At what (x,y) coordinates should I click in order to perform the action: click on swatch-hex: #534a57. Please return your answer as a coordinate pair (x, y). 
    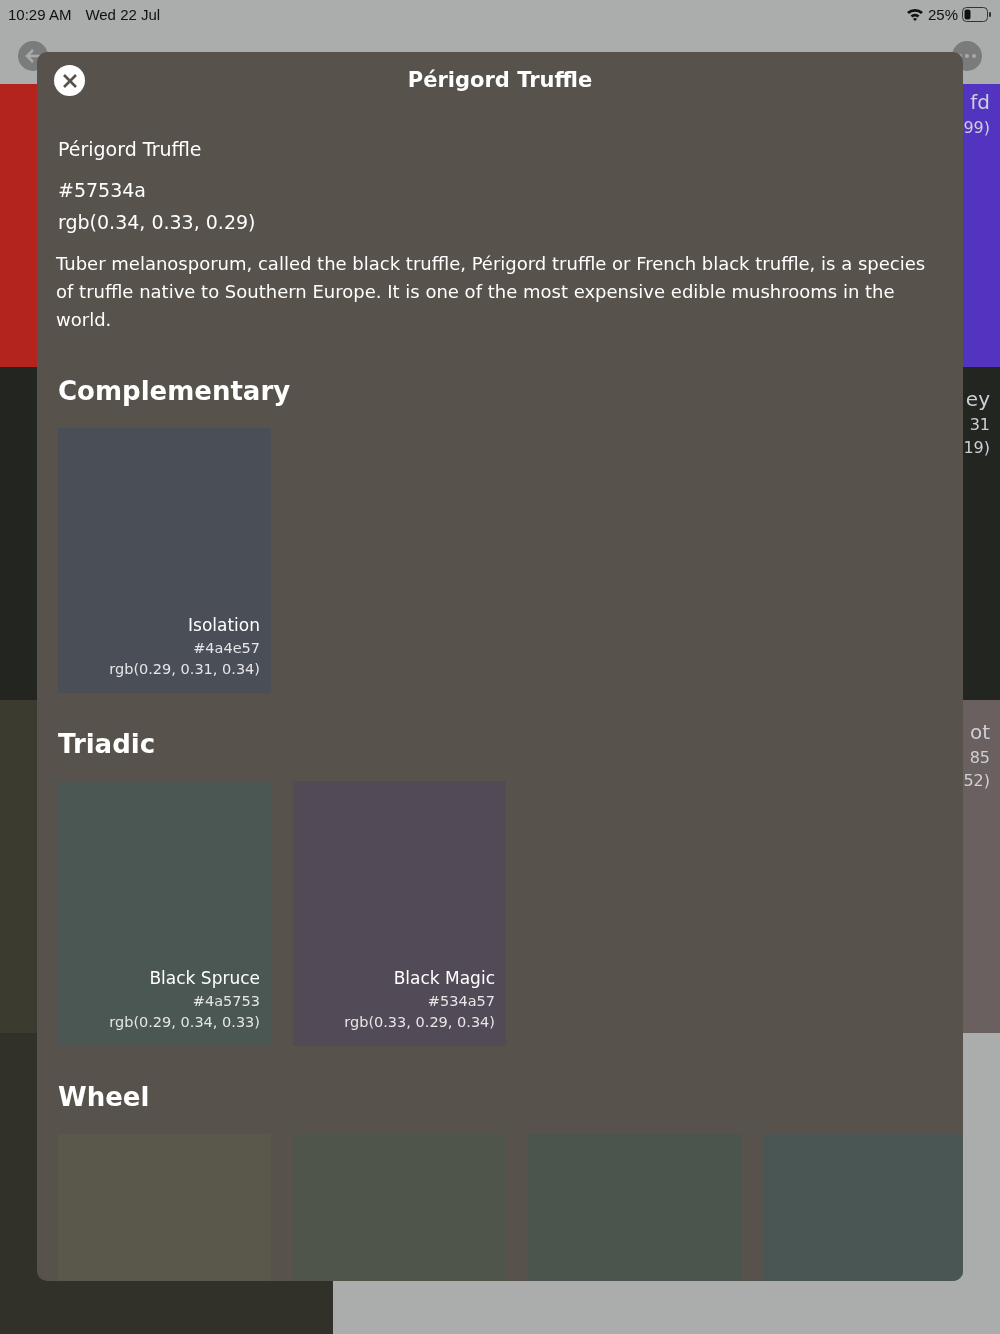
    Looking at the image, I should click on (461, 1001).